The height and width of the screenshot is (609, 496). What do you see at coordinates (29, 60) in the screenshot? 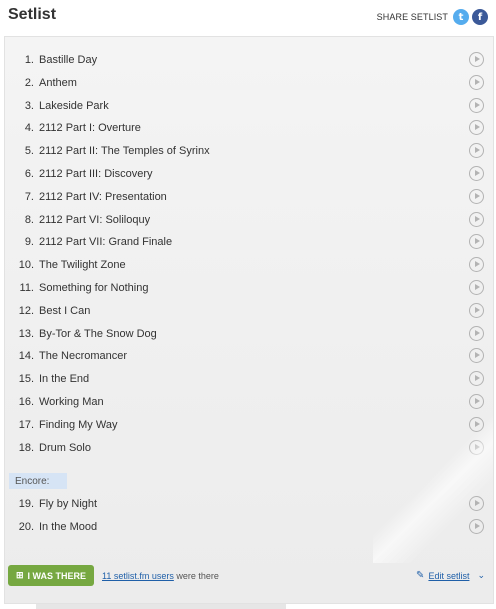
I see `song-number: 1.` at bounding box center [29, 60].